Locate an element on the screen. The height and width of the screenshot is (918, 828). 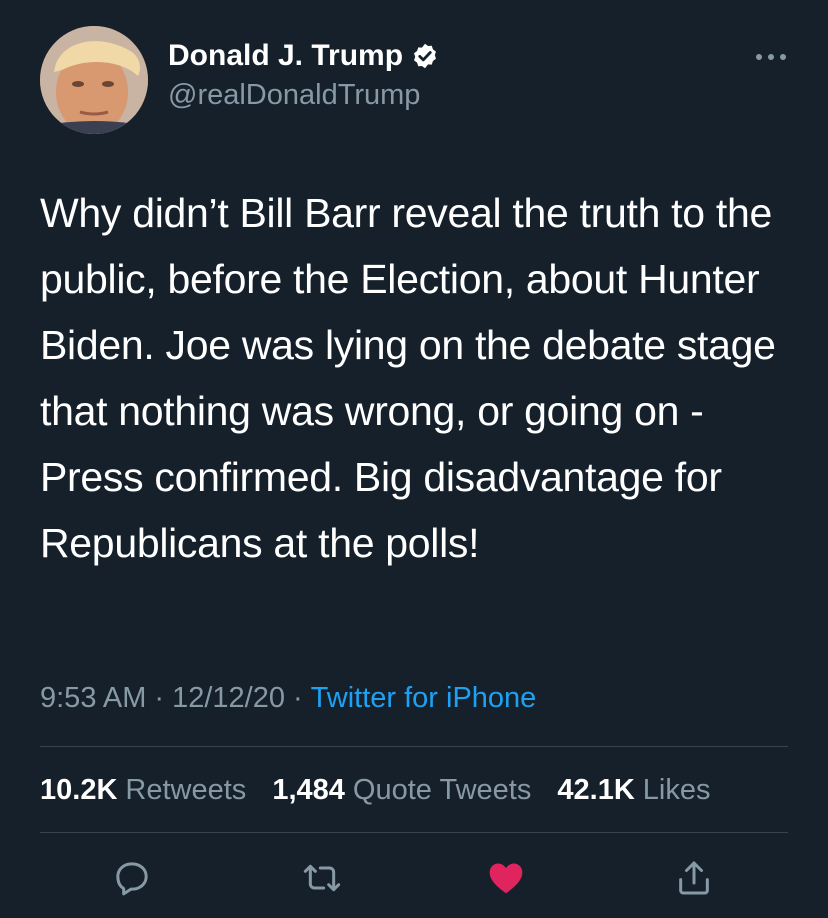
tweet-source-link: Twitter for iPhone is located at coordinates (424, 698).